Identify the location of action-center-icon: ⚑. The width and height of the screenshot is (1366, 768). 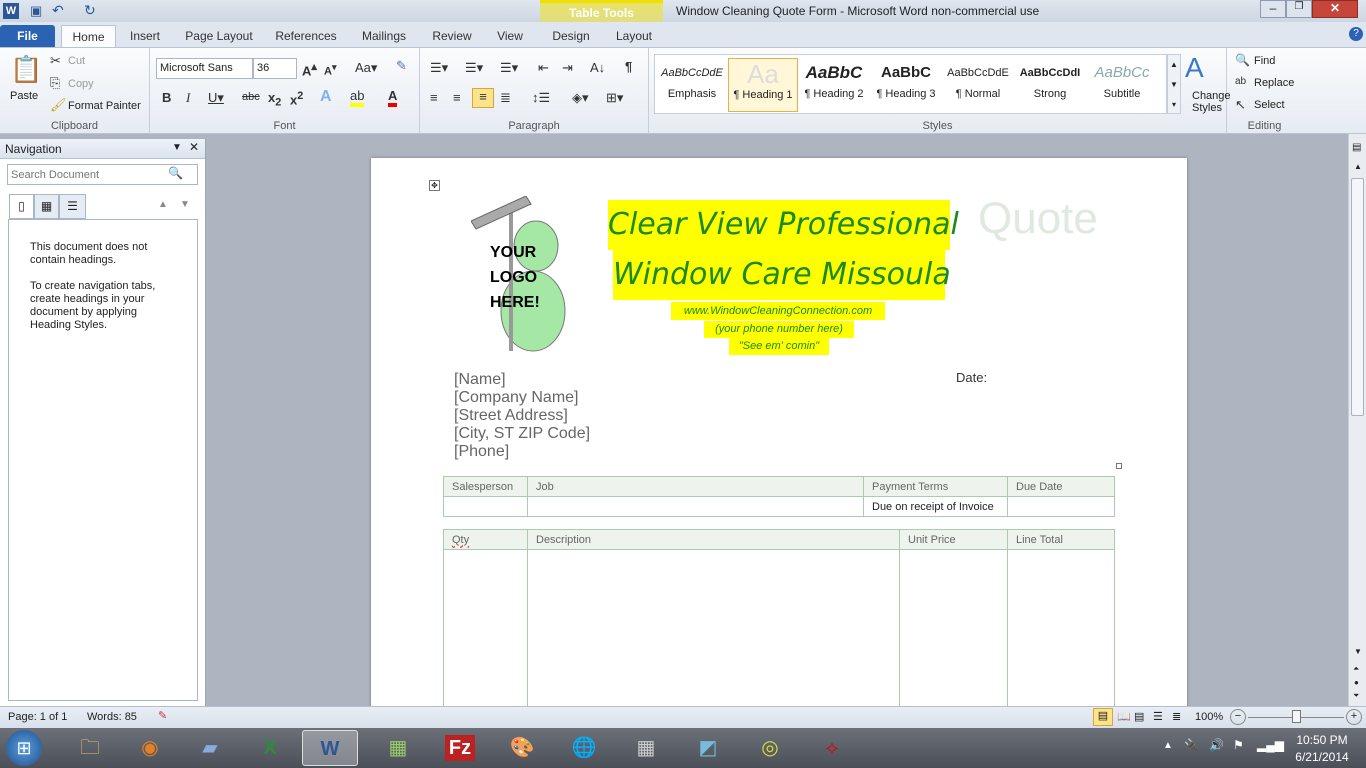
(1238, 745).